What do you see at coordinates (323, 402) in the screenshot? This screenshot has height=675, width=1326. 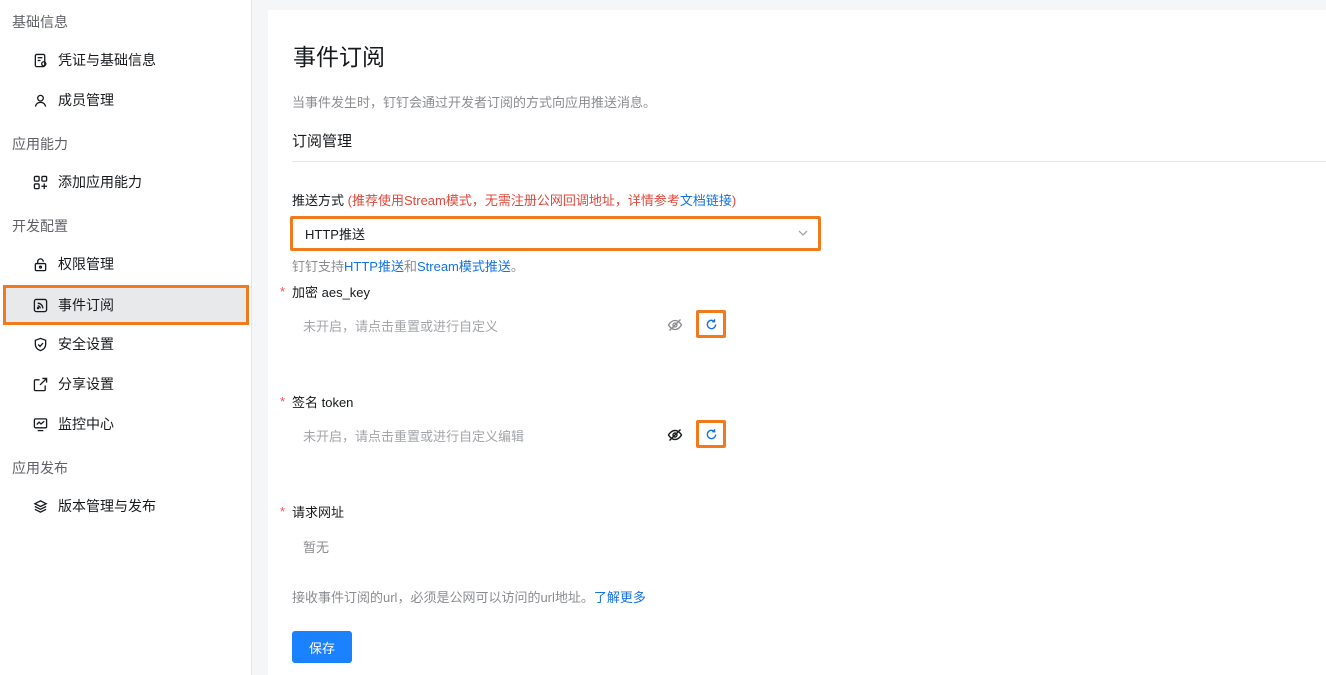 I see `token-label: 签名 token` at bounding box center [323, 402].